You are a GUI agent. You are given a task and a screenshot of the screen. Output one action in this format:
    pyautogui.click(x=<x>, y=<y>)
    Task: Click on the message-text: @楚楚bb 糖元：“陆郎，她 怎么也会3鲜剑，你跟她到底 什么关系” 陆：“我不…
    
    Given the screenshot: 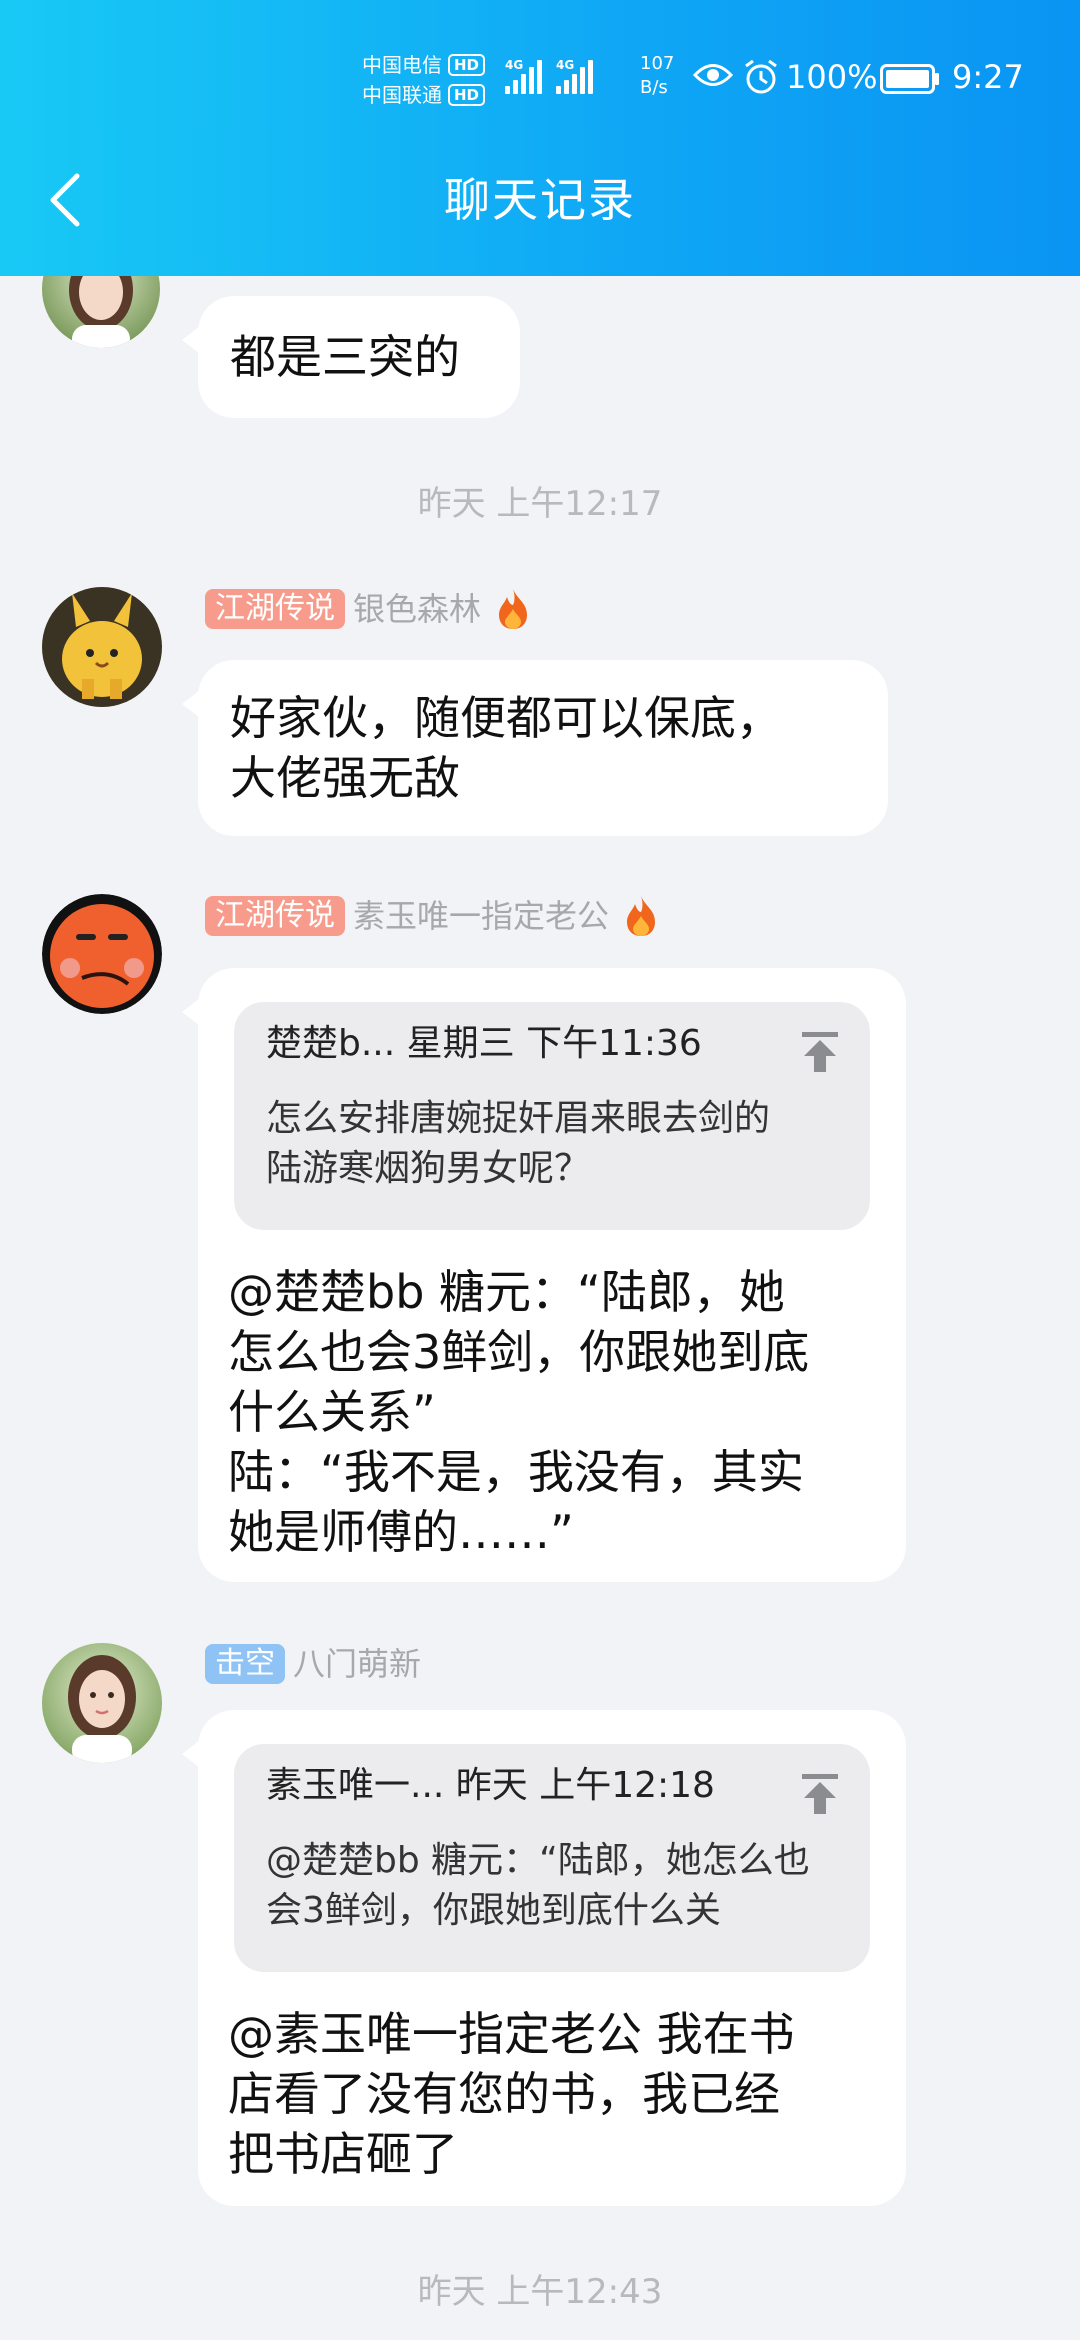 What is the action you would take?
    pyautogui.click(x=519, y=1412)
    